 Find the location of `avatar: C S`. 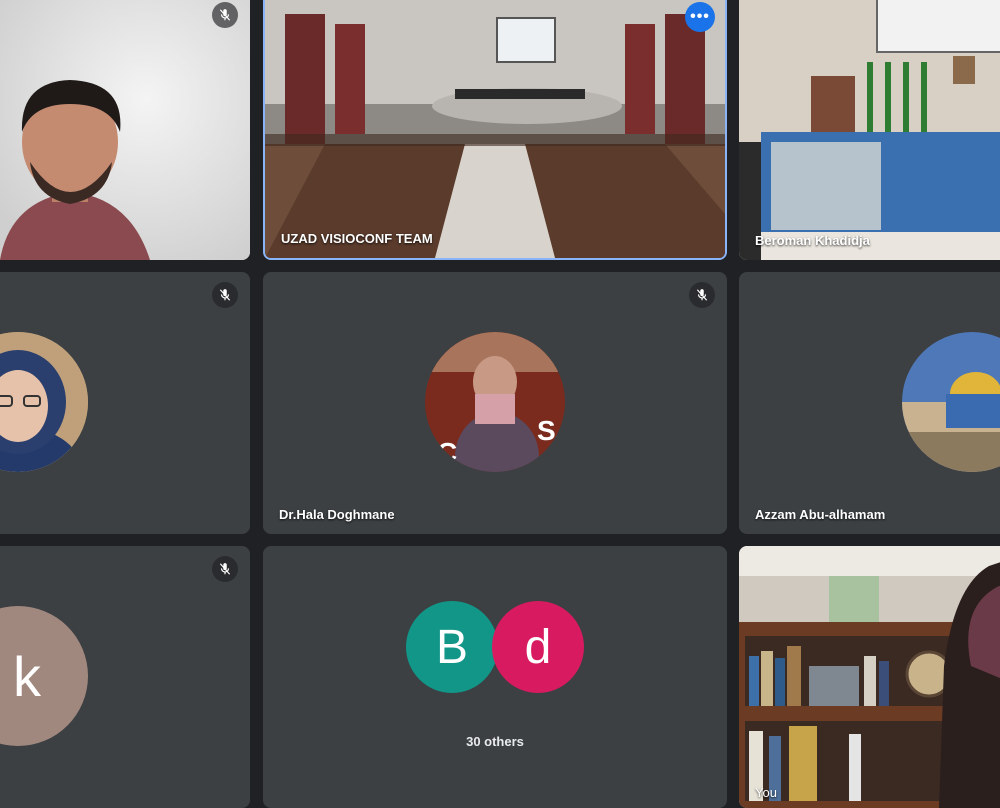

avatar: C S is located at coordinates (495, 402).